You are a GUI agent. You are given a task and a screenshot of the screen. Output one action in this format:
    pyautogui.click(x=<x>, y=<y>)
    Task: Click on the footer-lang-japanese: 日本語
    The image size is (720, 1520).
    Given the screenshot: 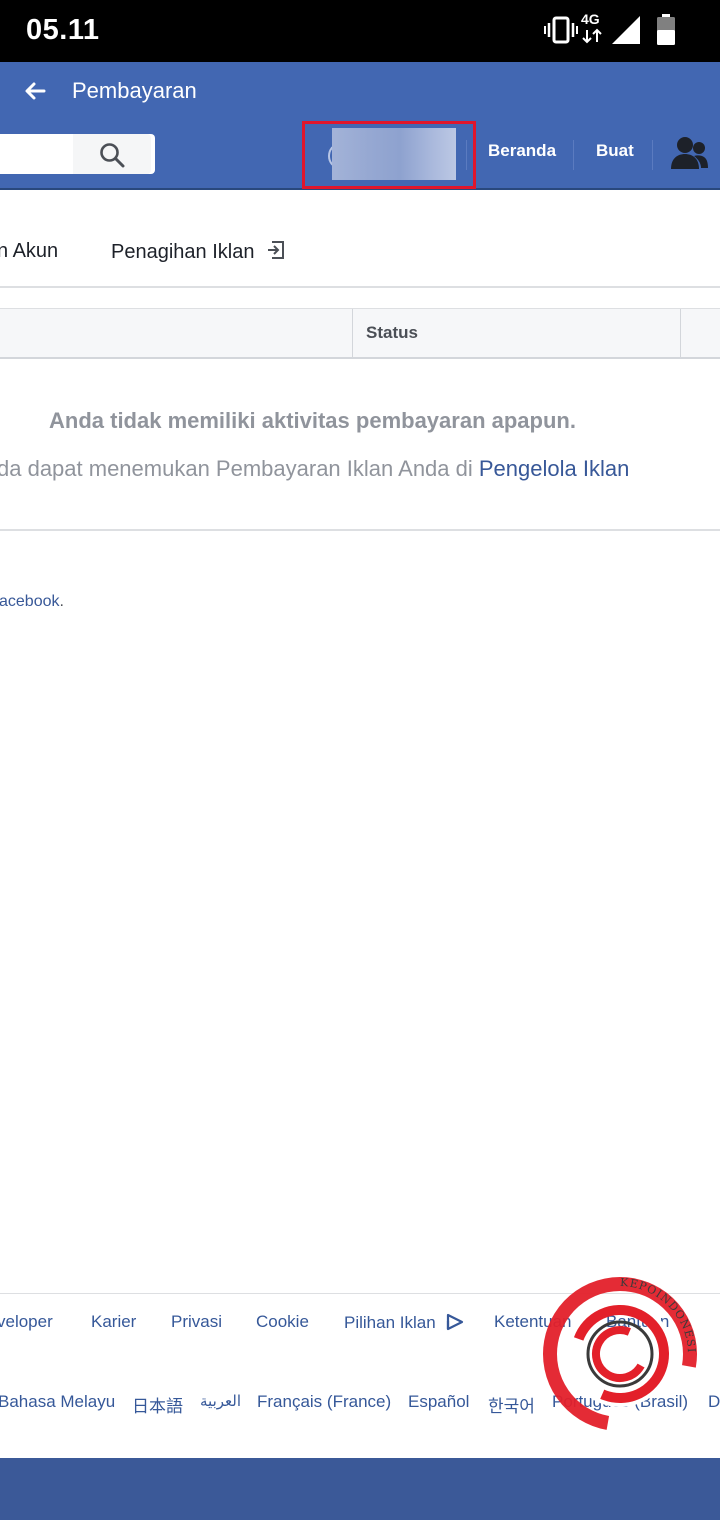 What is the action you would take?
    pyautogui.click(x=157, y=1404)
    